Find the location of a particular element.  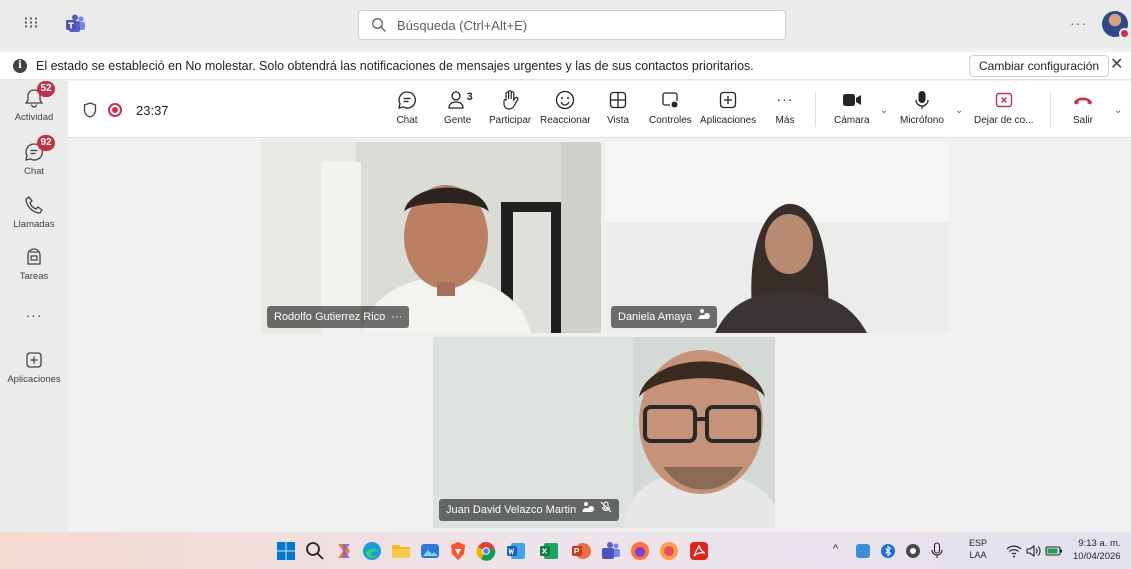

chrome-icon is located at coordinates (486, 551).